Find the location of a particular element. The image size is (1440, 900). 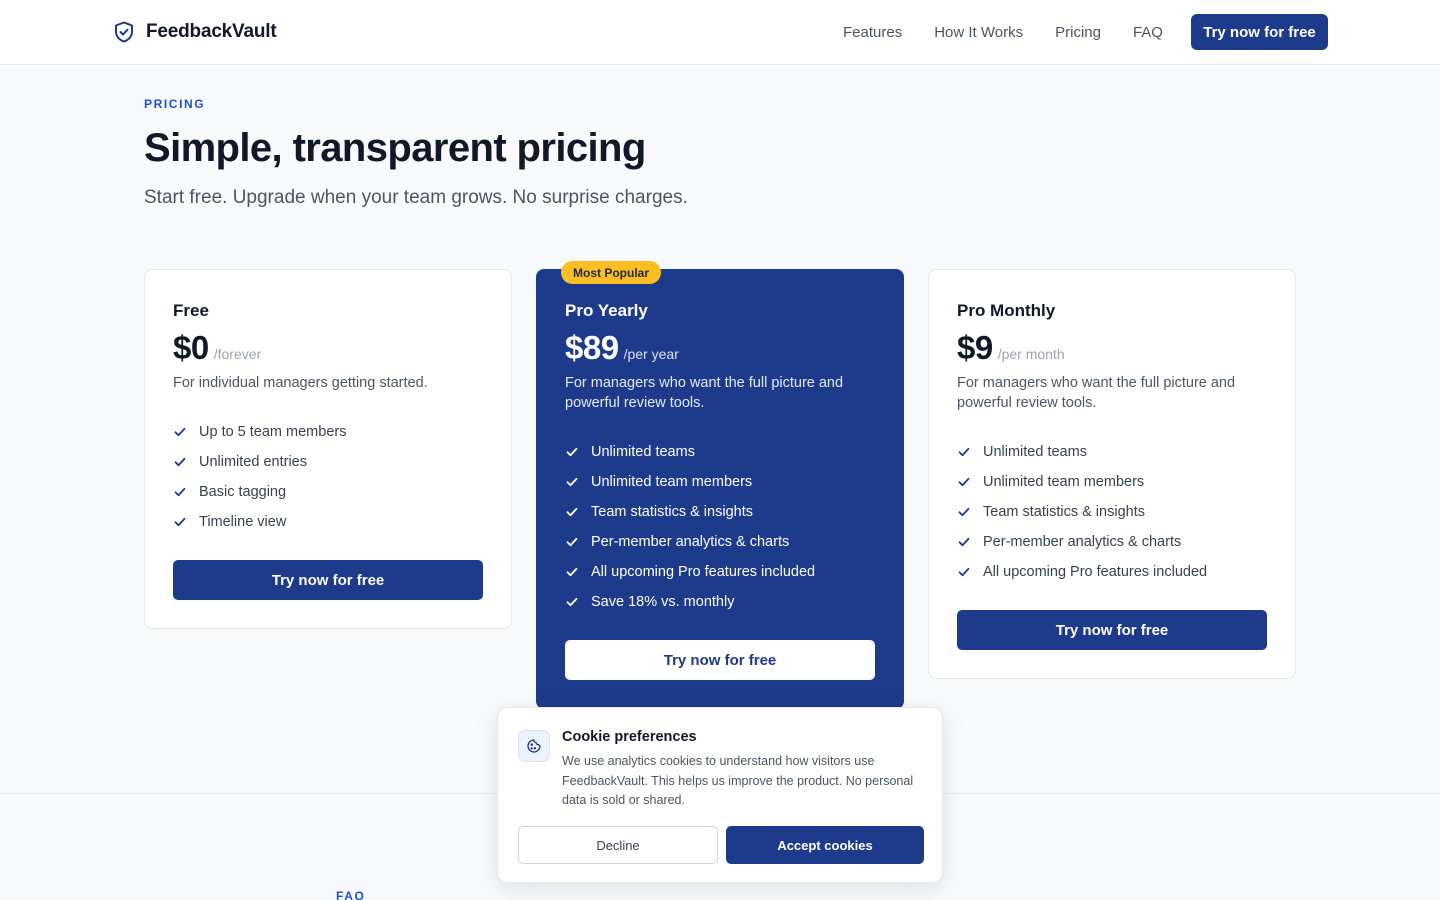

plan-price: $89 is located at coordinates (592, 347).